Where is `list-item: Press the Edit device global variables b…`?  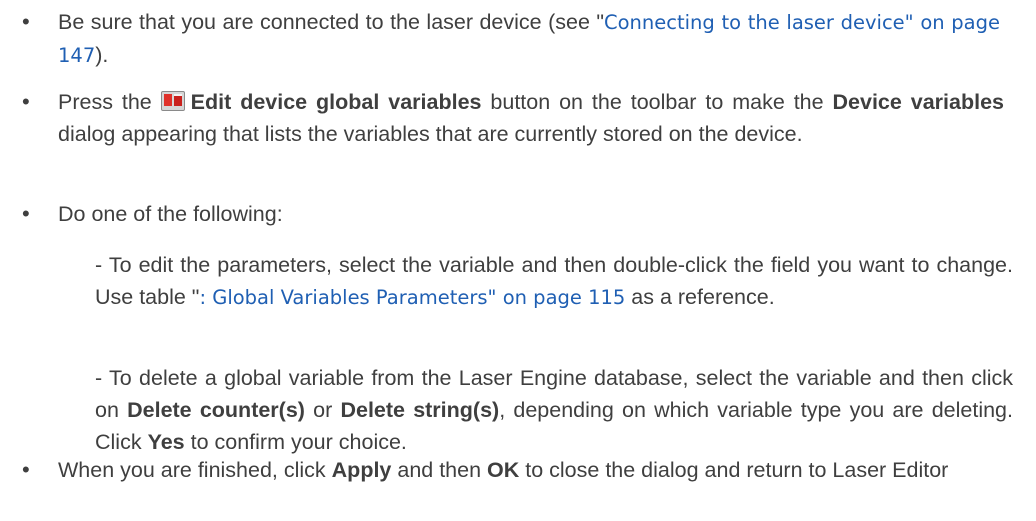
list-item: Press the Edit device global variables b… is located at coordinates (531, 118).